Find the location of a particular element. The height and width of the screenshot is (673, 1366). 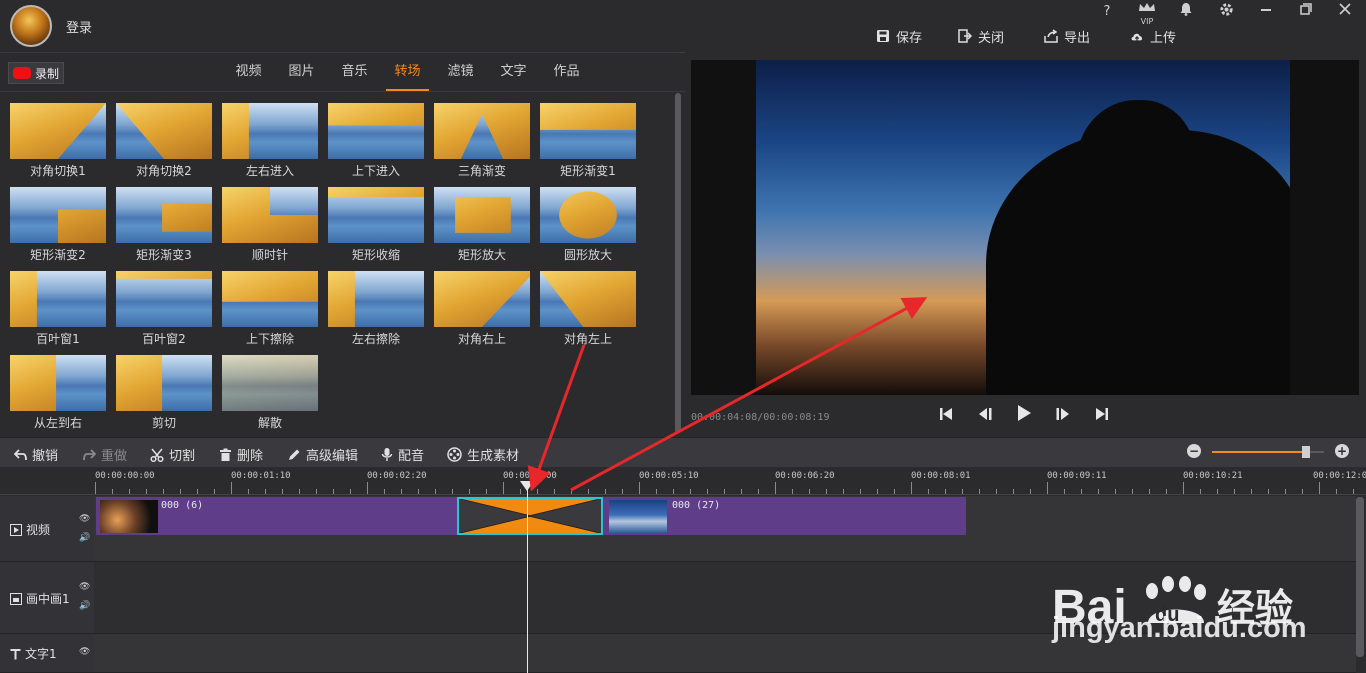

dub-button: 配音 is located at coordinates (402, 454).